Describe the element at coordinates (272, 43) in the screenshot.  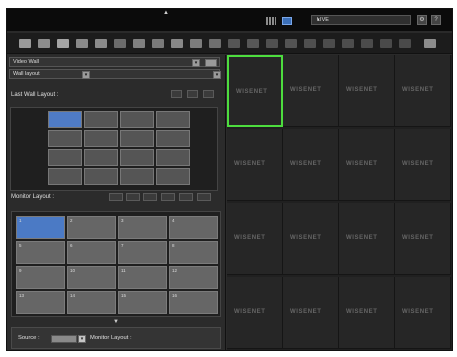
I see `zoom-icon` at that location.